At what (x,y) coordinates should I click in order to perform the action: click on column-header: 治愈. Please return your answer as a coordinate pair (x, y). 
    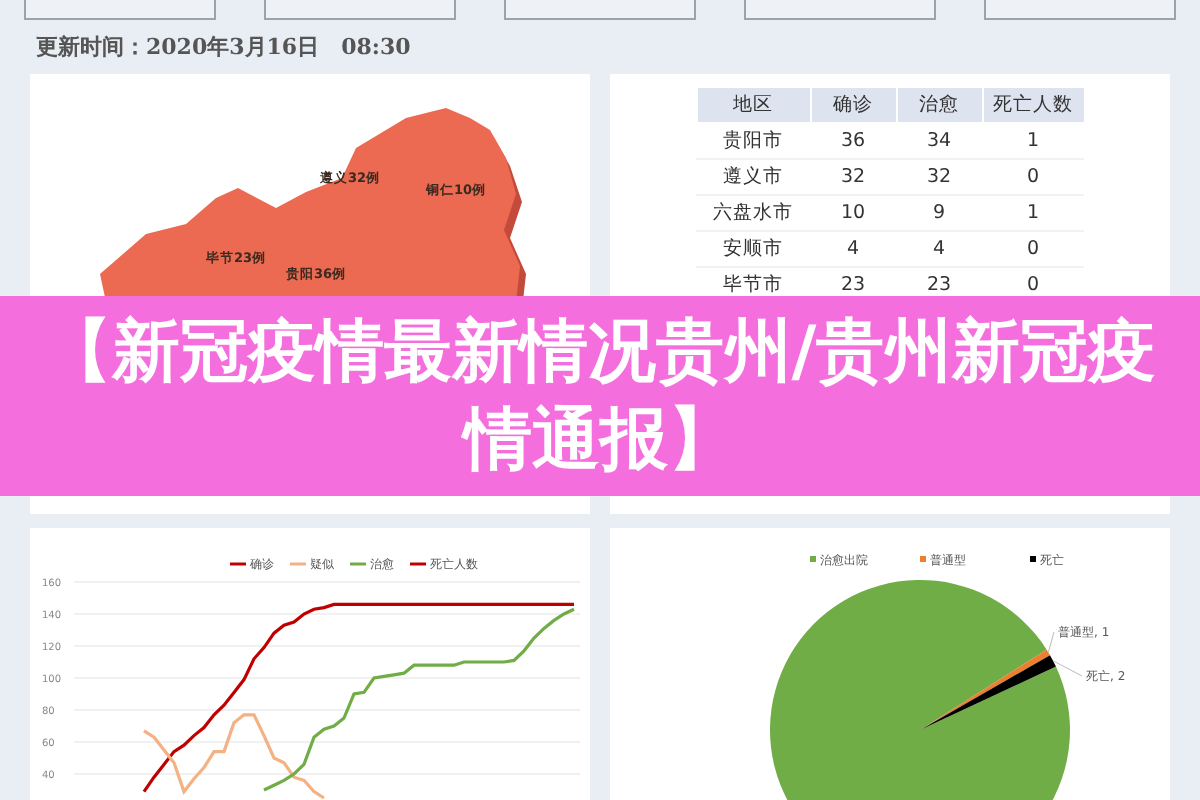
    Looking at the image, I should click on (939, 105).